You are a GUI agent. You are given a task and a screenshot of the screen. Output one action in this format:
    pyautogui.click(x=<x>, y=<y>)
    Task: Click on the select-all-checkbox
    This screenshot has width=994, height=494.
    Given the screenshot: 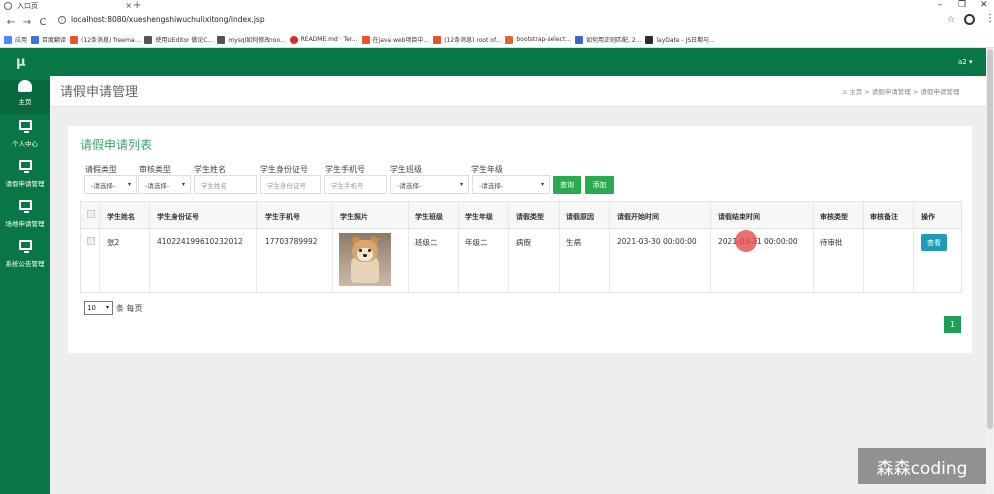 What is the action you would take?
    pyautogui.click(x=91, y=214)
    